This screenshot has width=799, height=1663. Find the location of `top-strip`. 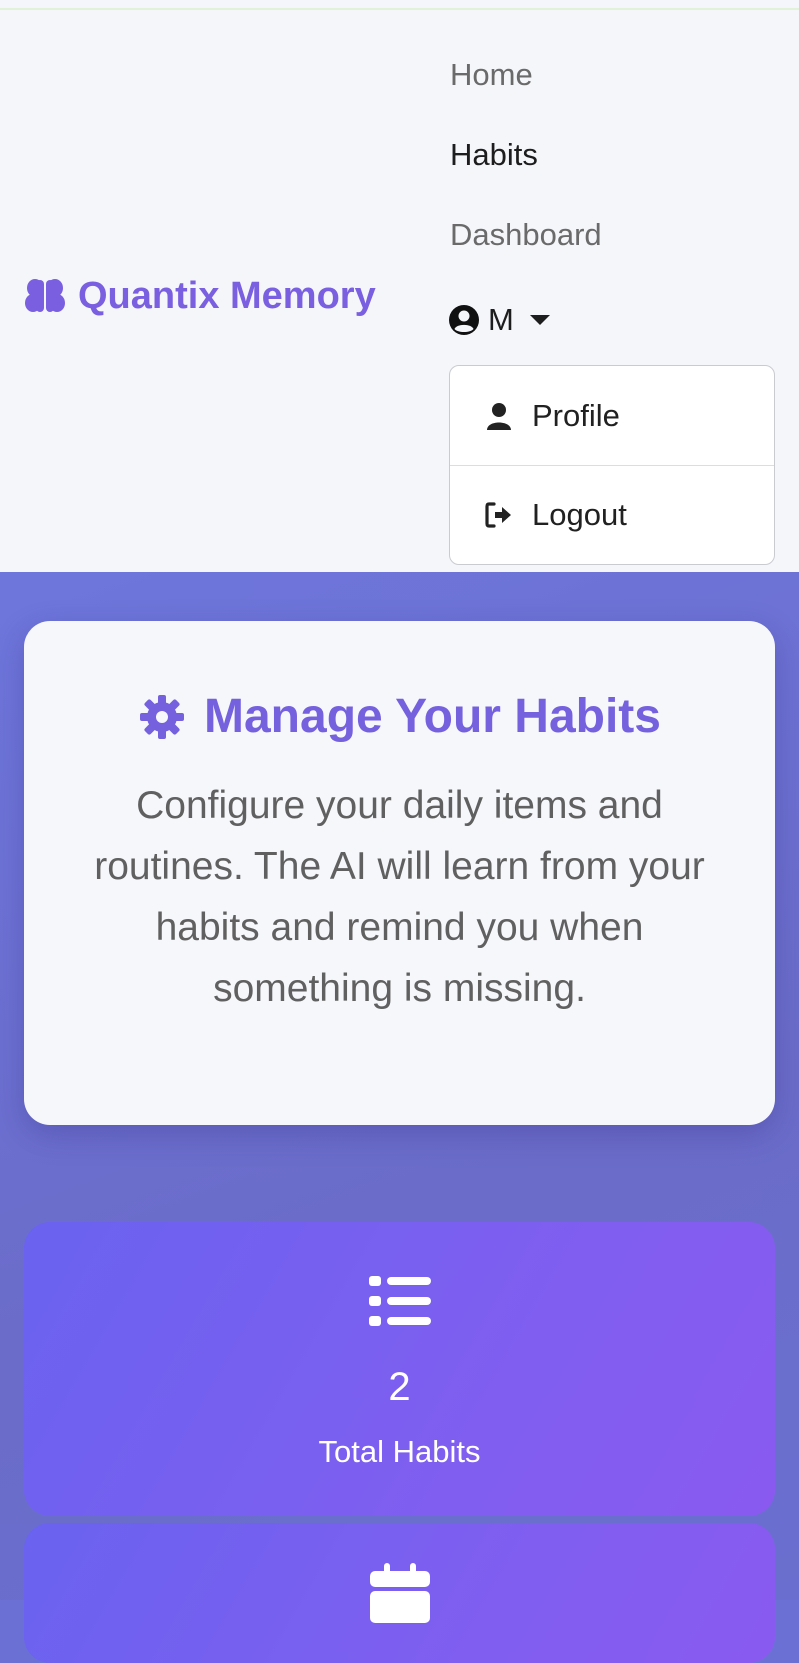

top-strip is located at coordinates (399, 5).